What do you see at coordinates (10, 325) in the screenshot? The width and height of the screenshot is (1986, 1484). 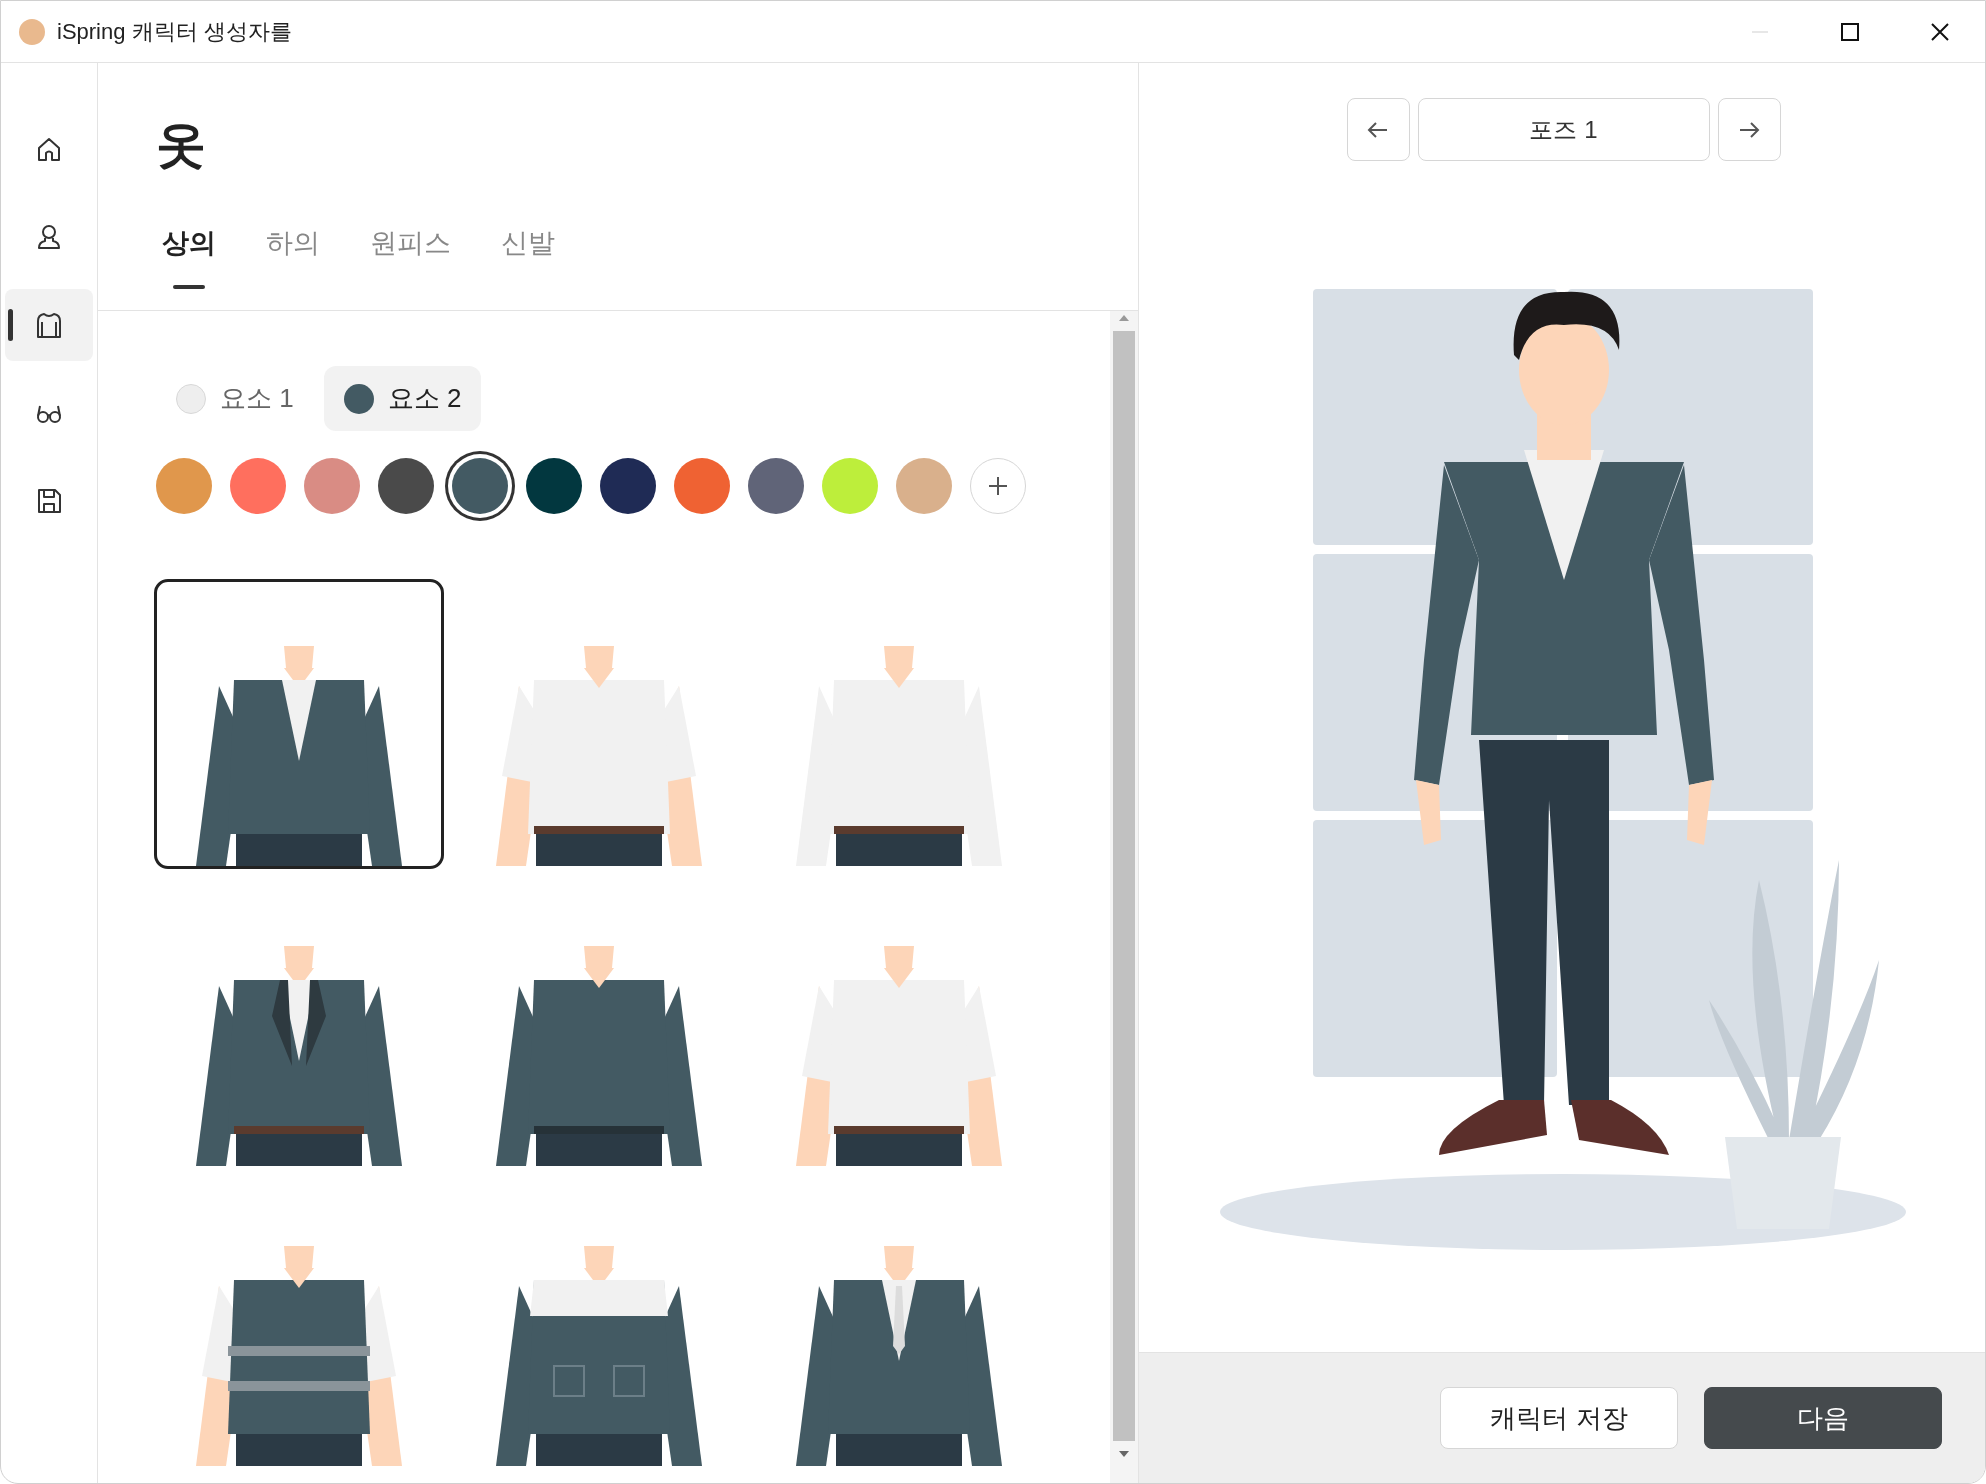 I see `active-indicator` at bounding box center [10, 325].